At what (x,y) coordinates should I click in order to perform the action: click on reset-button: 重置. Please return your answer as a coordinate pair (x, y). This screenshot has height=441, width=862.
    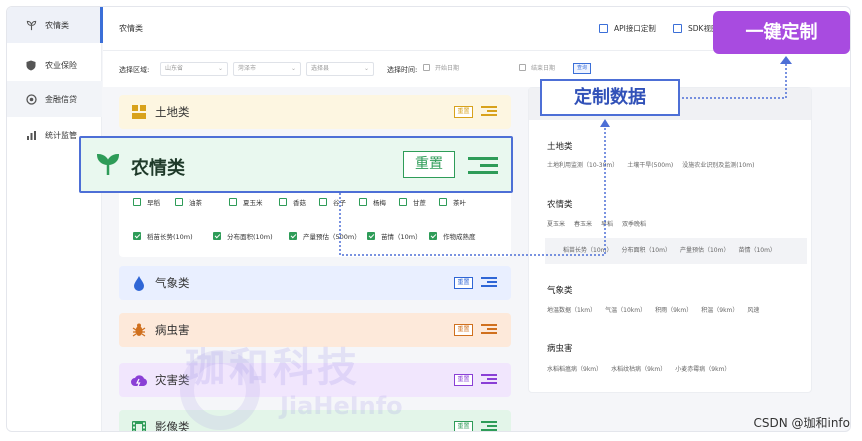
    Looking at the image, I should click on (429, 164).